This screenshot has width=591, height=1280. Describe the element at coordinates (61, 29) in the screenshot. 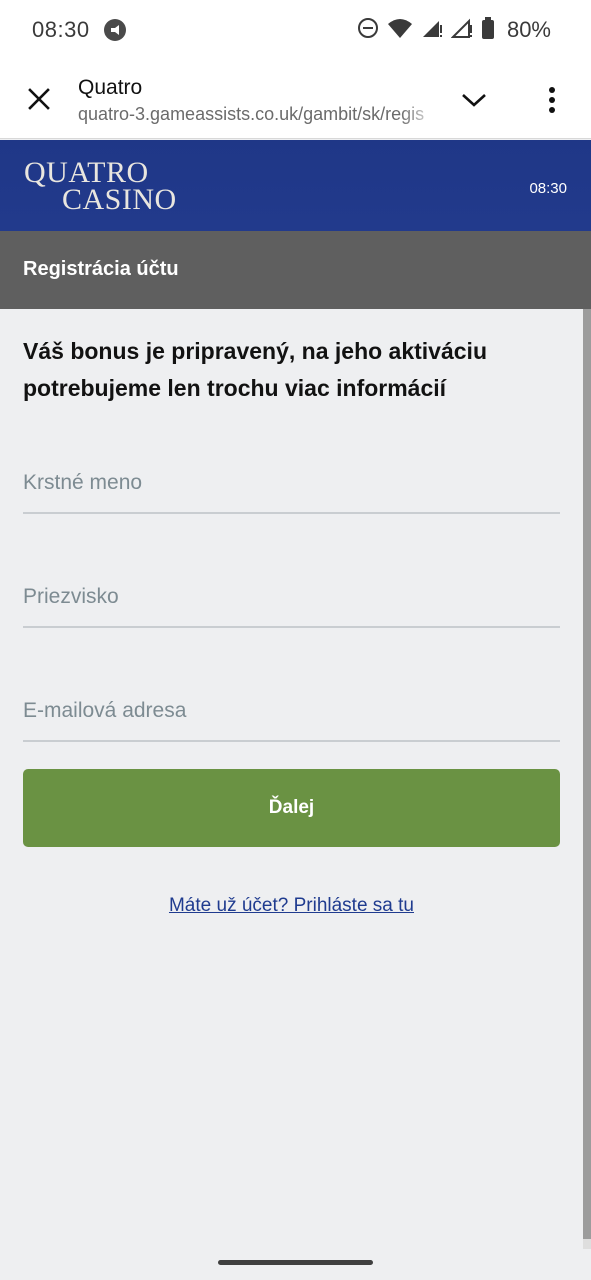

I see `status-time: 08:30` at that location.